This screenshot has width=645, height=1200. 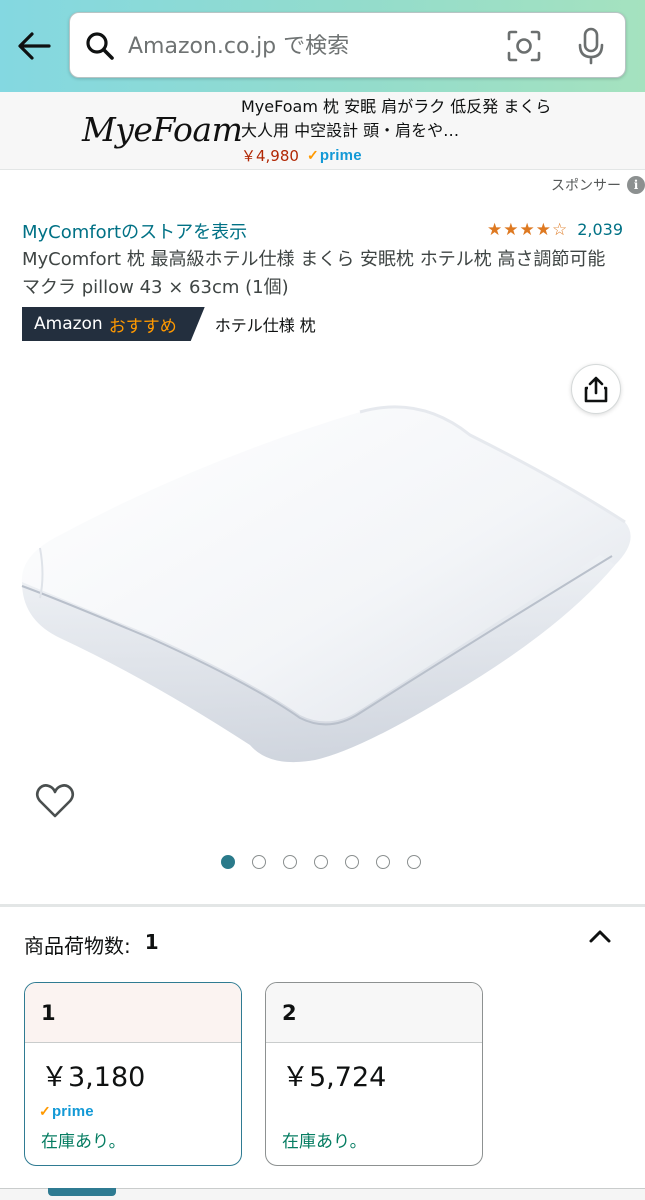 I want to click on chevron-up-icon, so click(x=600, y=936).